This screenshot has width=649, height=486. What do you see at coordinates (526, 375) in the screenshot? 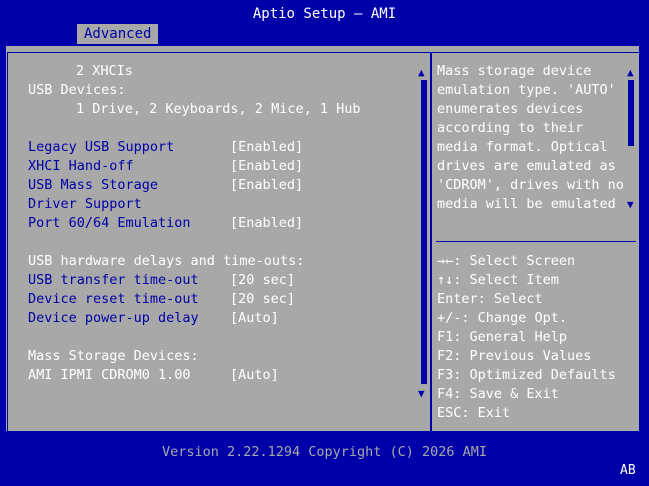
I see `key-help-f3: F3: Optimized Defaults` at bounding box center [526, 375].